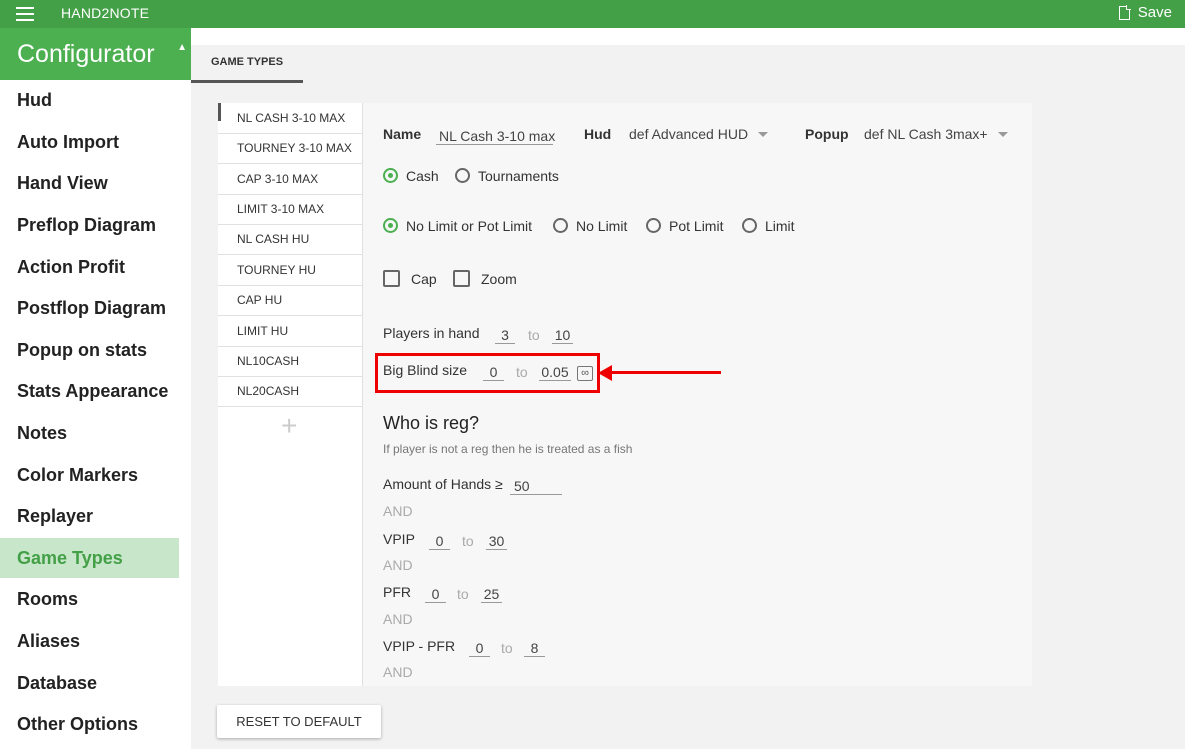  Describe the element at coordinates (431, 423) in the screenshot. I see `reg-heading: Who is reg?` at that location.